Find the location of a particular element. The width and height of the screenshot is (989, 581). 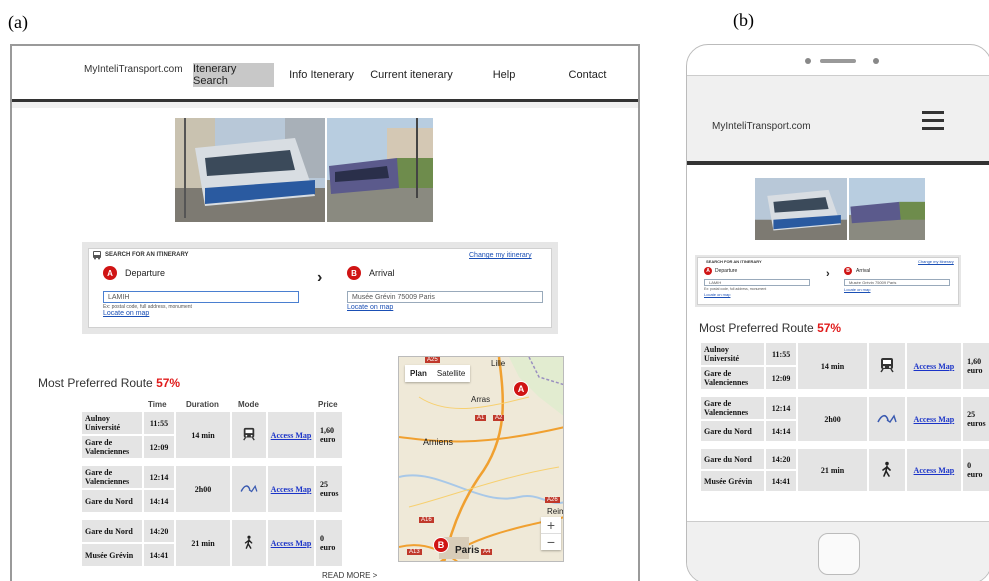

map-marker-b: B is located at coordinates (441, 545).